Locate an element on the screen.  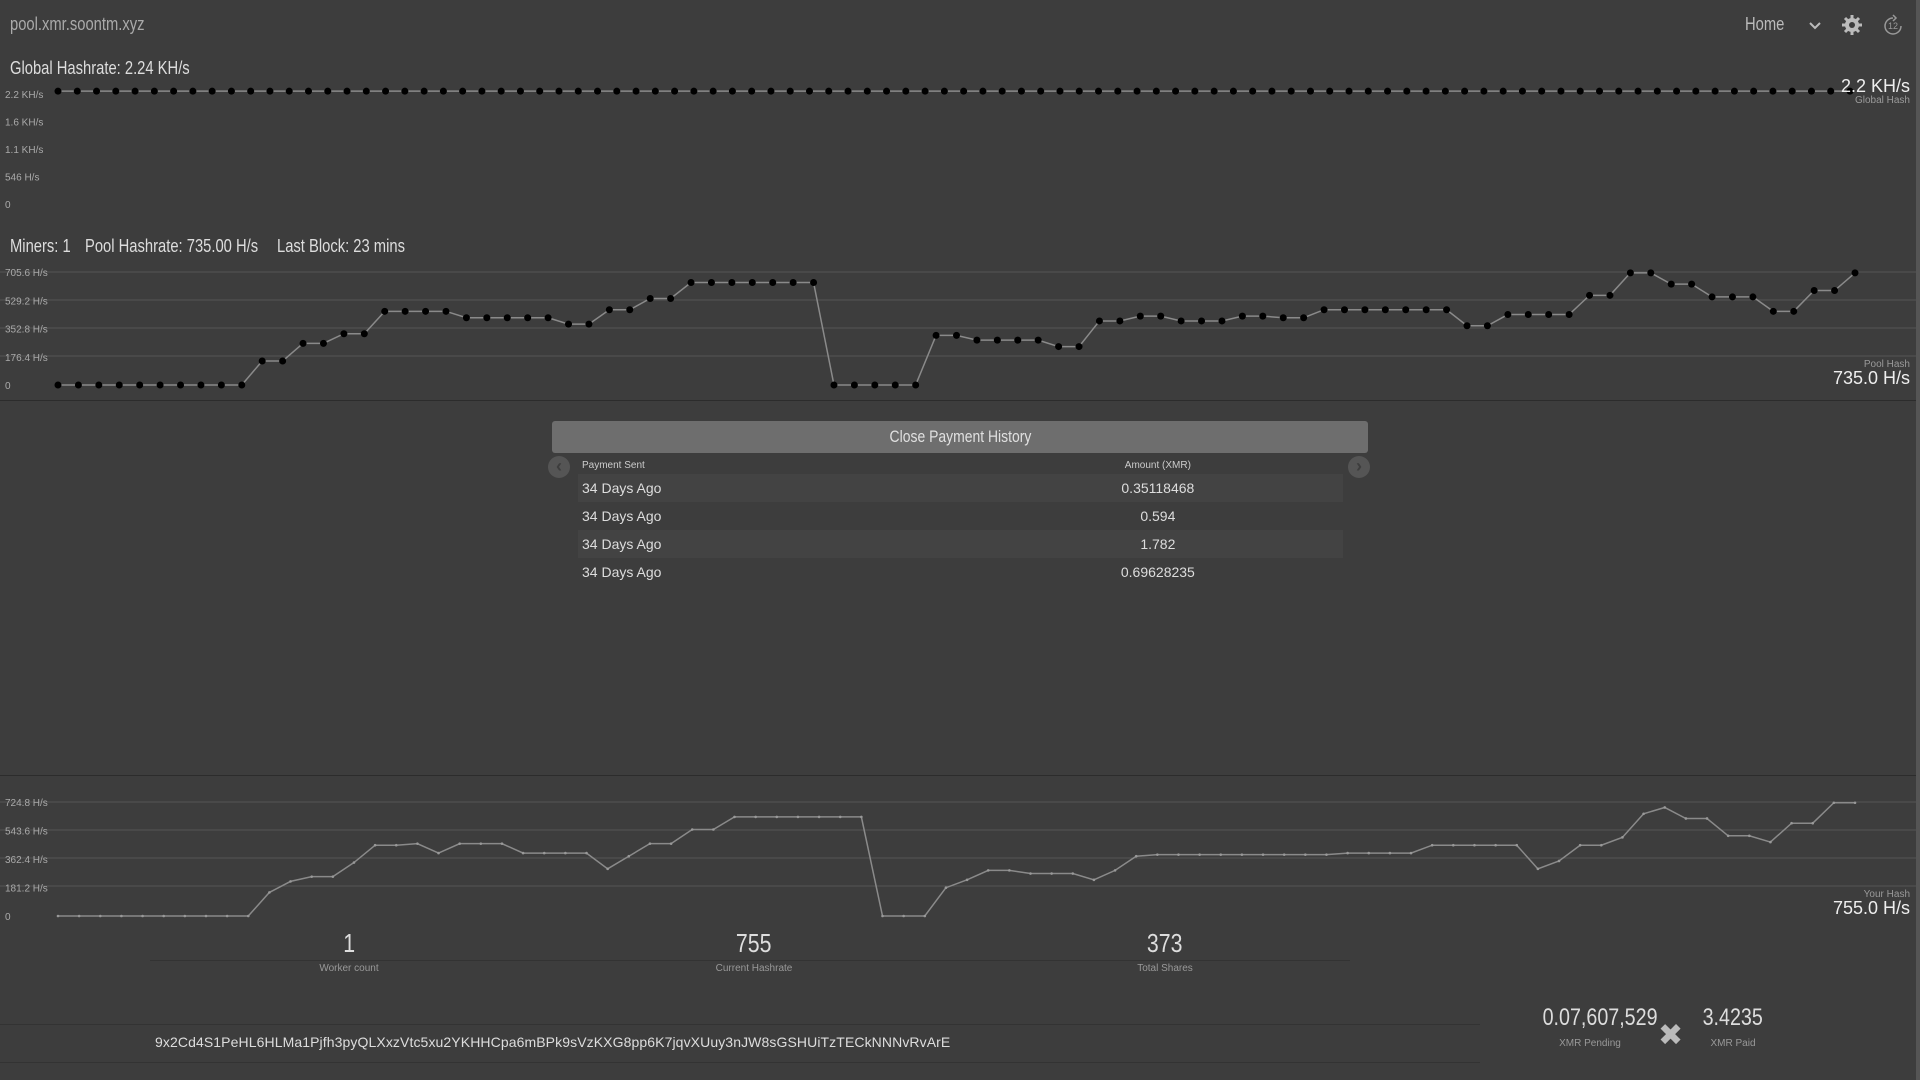
scrollbar is located at coordinates (1918, 540).